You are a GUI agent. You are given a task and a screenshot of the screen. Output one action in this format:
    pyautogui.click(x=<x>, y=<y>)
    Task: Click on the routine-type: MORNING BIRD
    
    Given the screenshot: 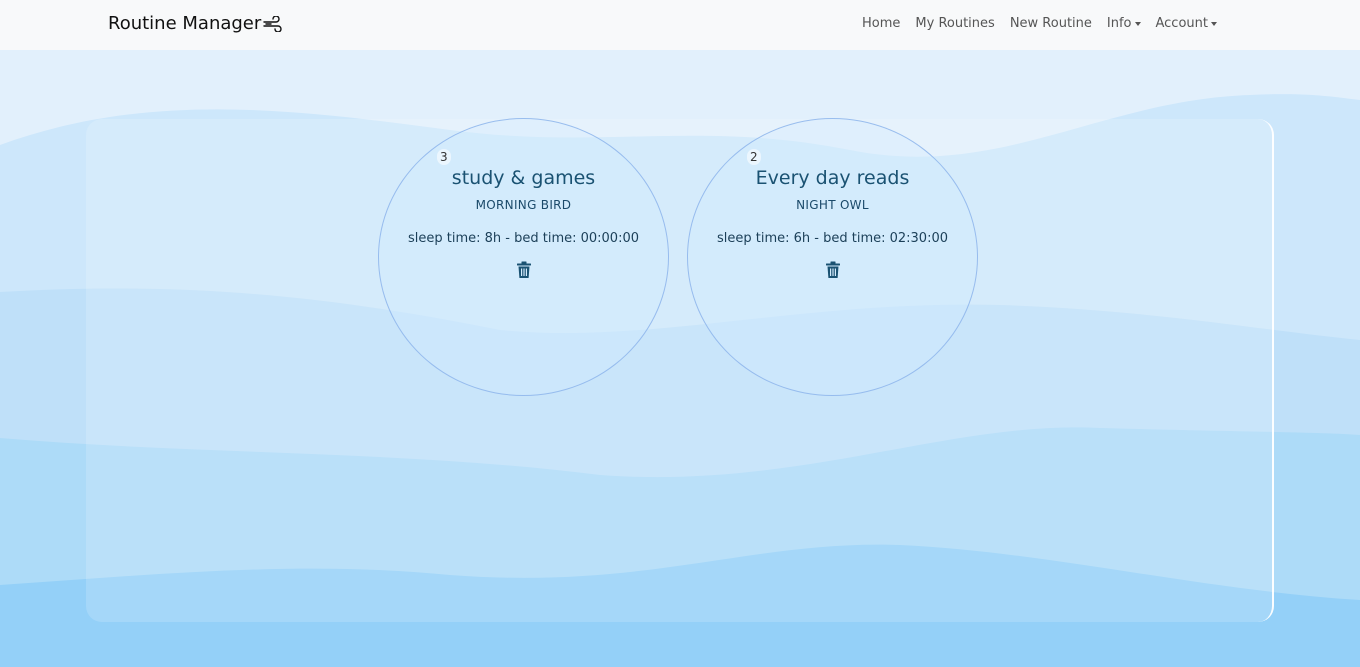 What is the action you would take?
    pyautogui.click(x=523, y=205)
    